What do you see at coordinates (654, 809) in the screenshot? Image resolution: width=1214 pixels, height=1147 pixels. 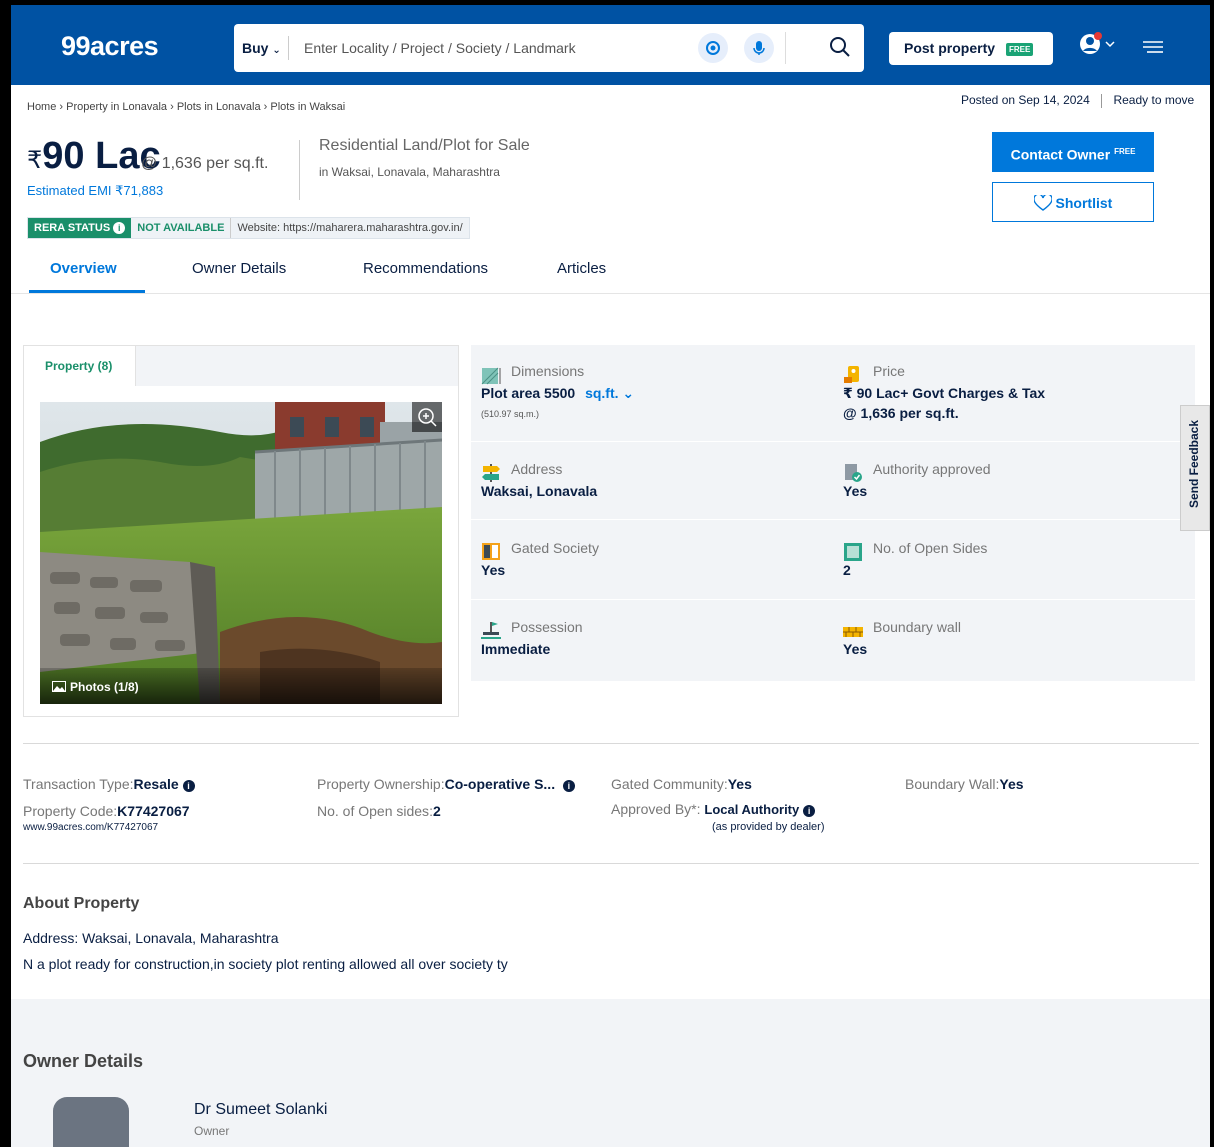 I see `approved-by-label: Approved By*` at bounding box center [654, 809].